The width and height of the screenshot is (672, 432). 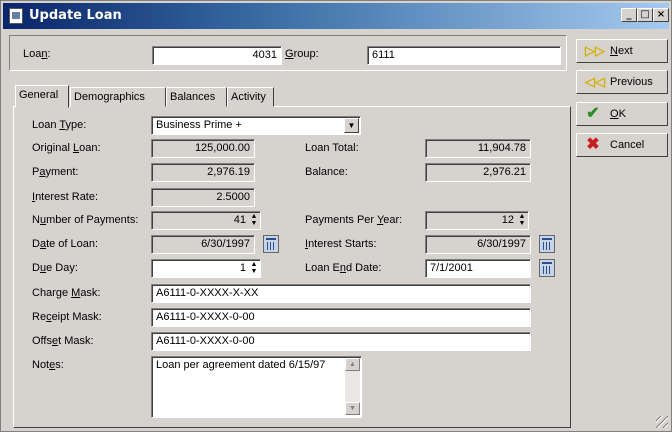 What do you see at coordinates (351, 125) in the screenshot?
I see `chevron-down-icon: ▼` at bounding box center [351, 125].